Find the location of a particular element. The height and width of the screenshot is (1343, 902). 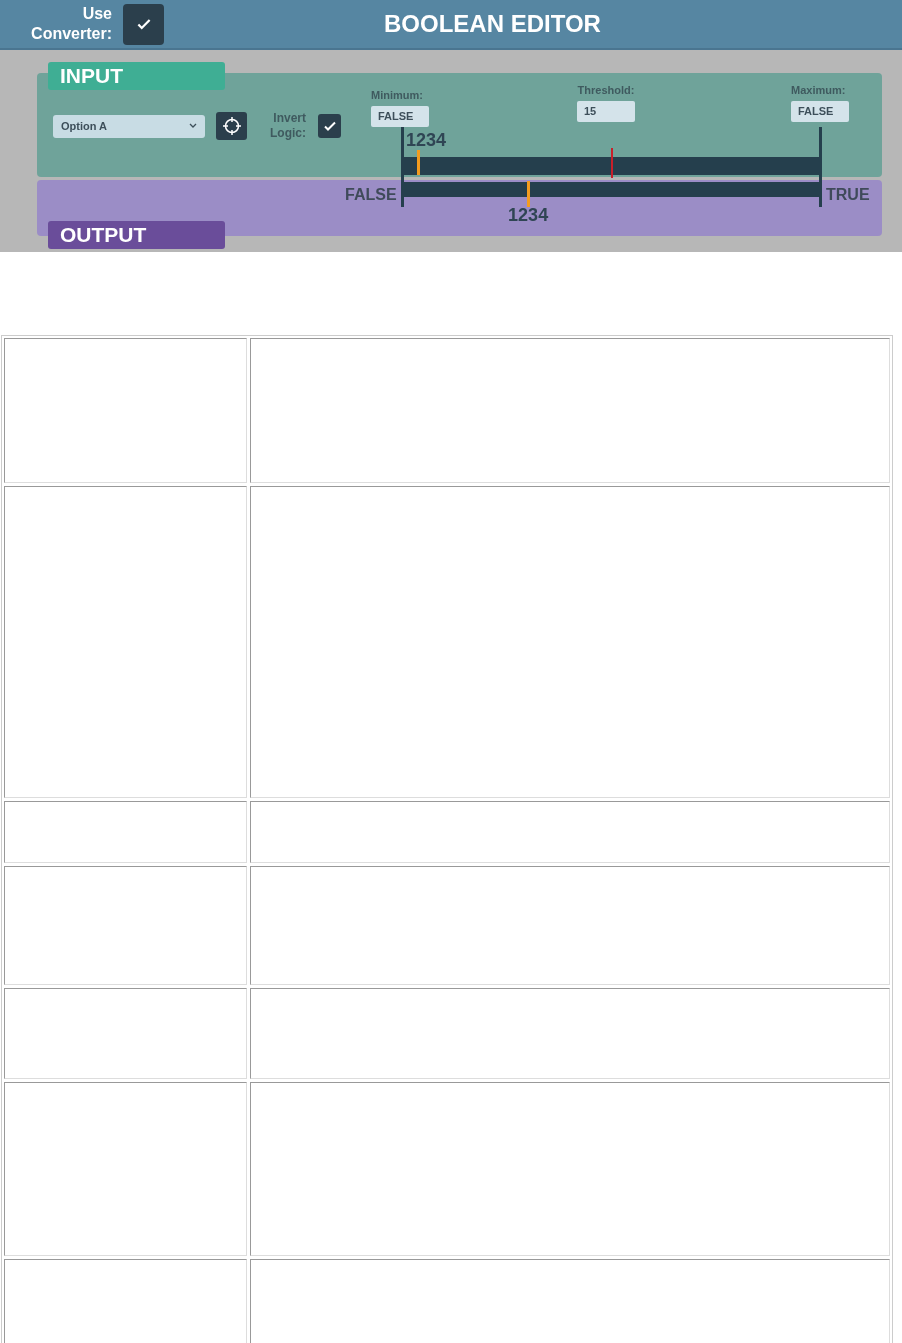

minimum-label: Minimum: is located at coordinates (397, 95).